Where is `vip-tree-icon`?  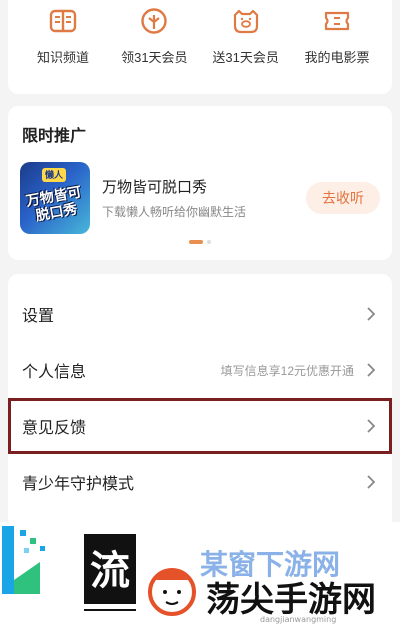 vip-tree-icon is located at coordinates (154, 21).